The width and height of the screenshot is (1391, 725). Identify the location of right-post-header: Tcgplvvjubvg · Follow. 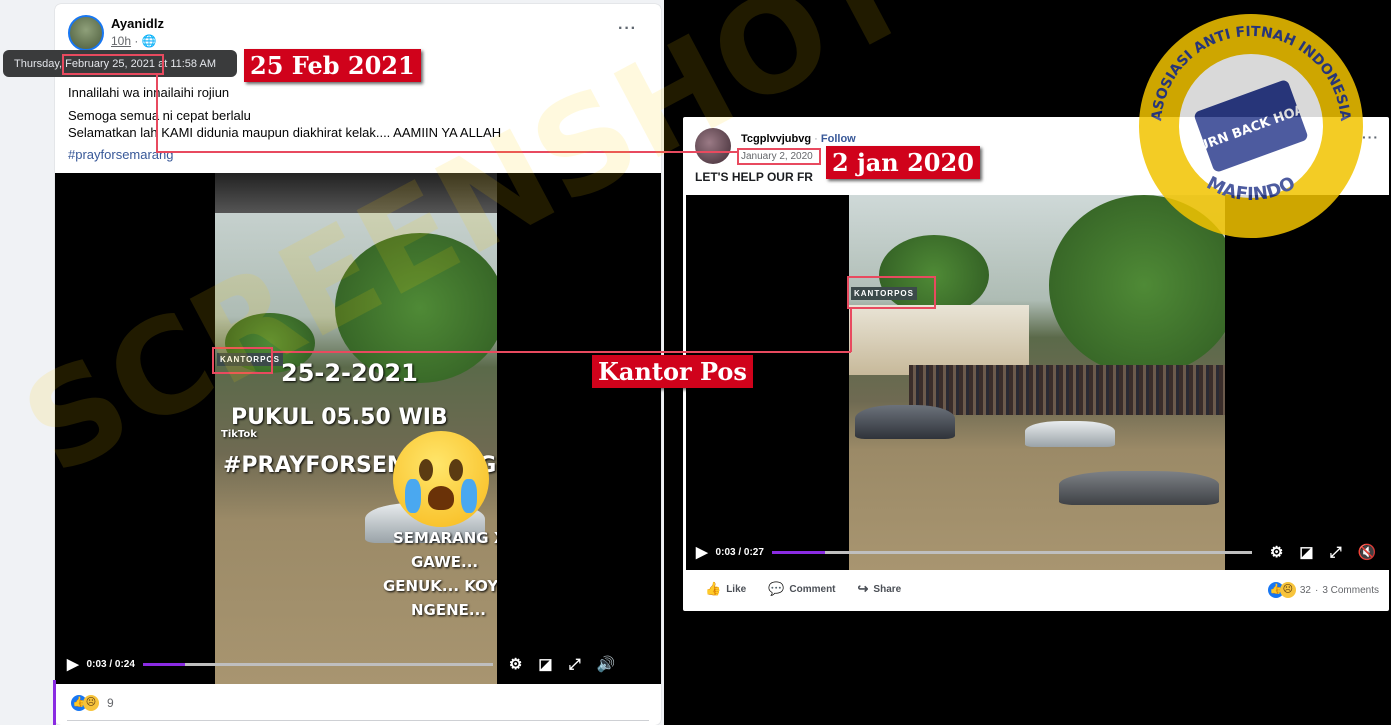
(798, 139).